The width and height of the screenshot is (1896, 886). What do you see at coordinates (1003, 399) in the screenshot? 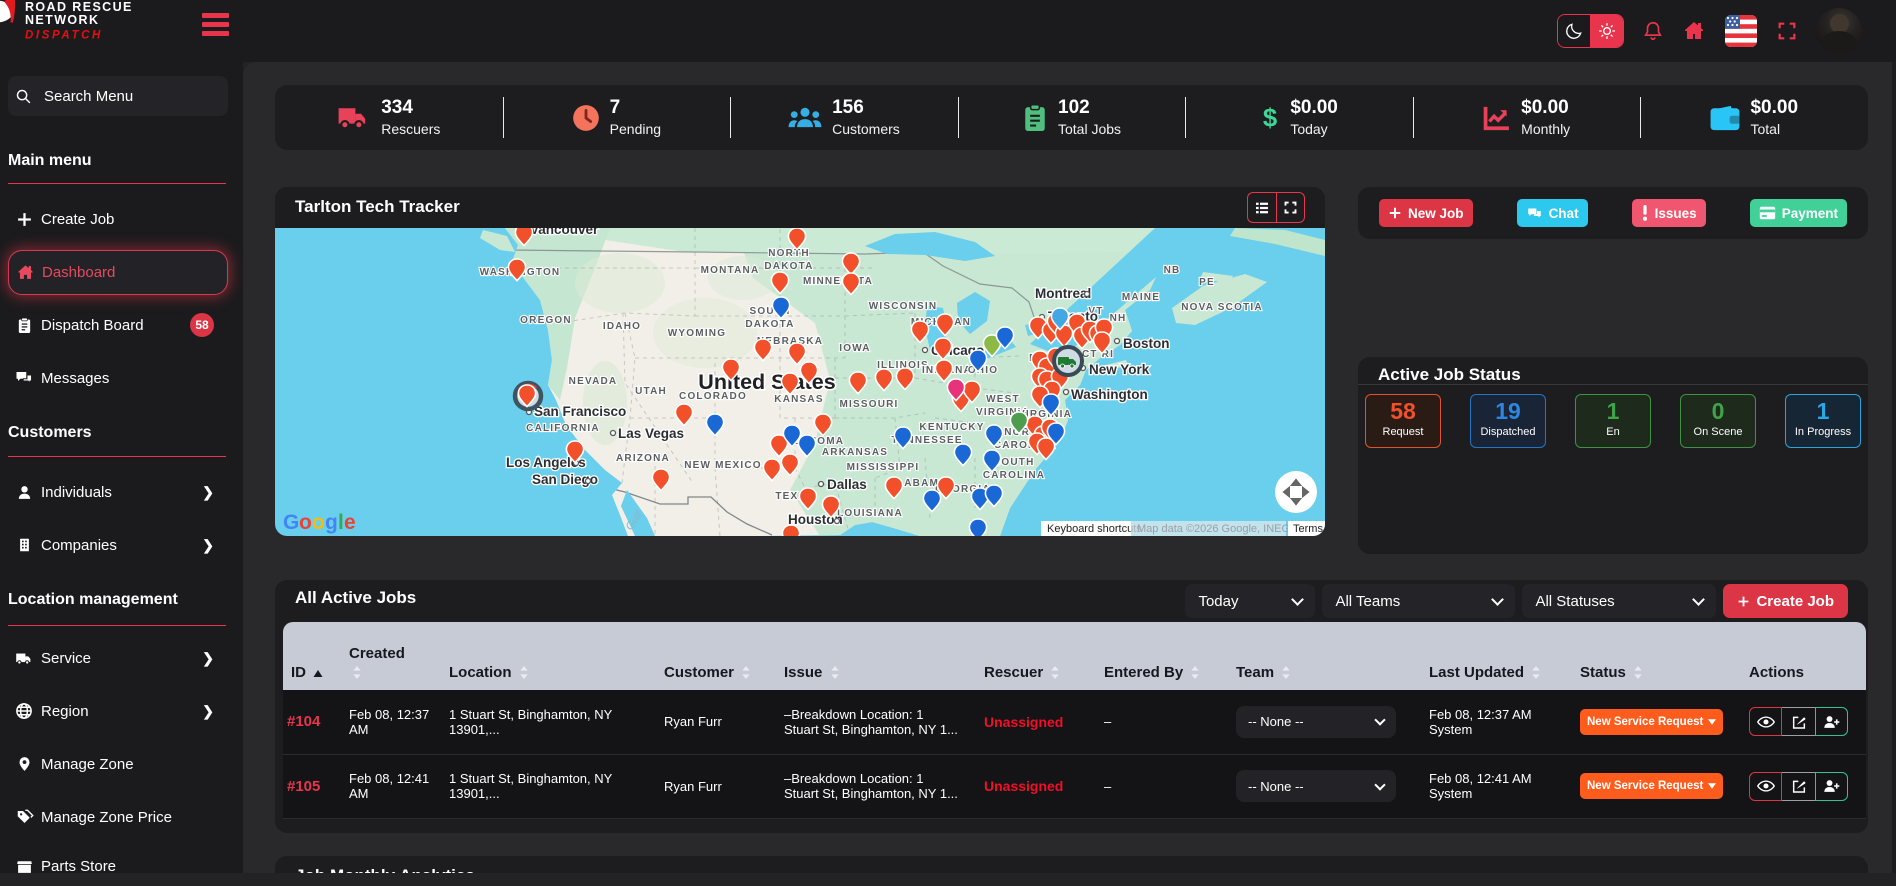
I see `svg-text: WEST` at bounding box center [1003, 399].